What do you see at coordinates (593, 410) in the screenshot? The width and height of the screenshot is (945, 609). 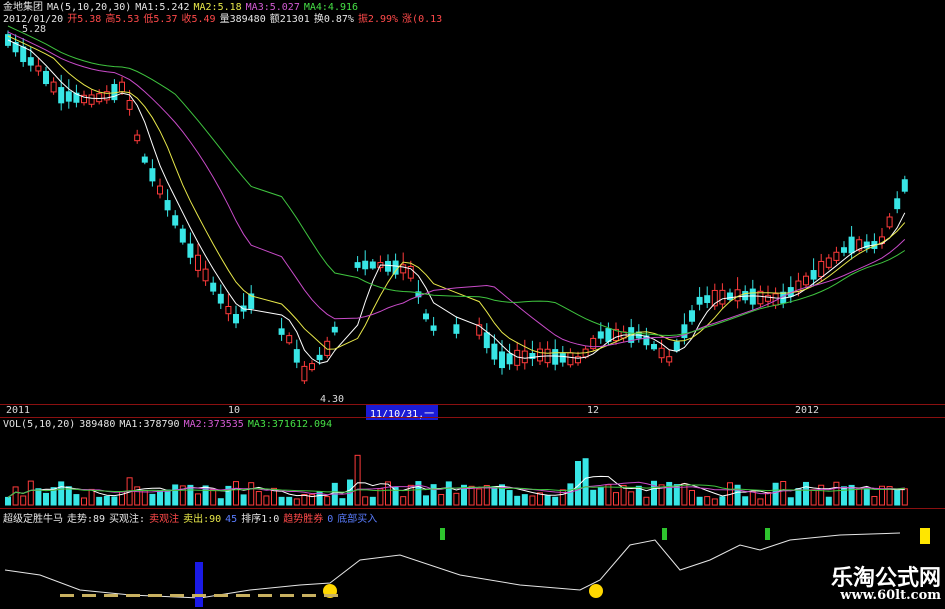 I see `axis-label-12: 12` at bounding box center [593, 410].